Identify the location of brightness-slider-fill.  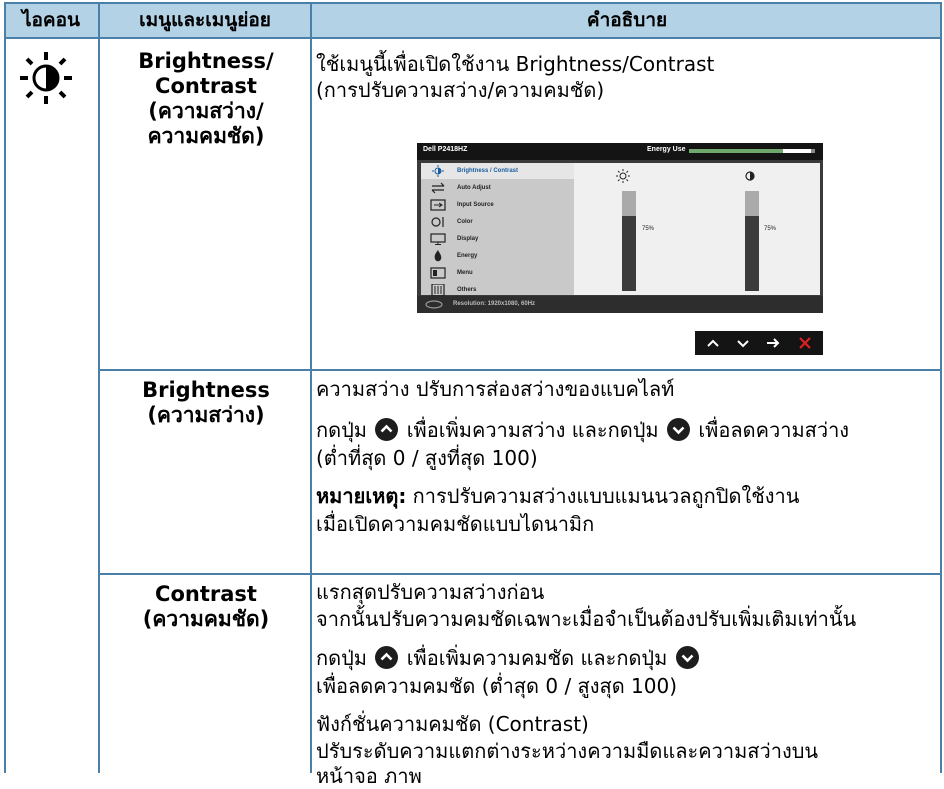
(629, 253).